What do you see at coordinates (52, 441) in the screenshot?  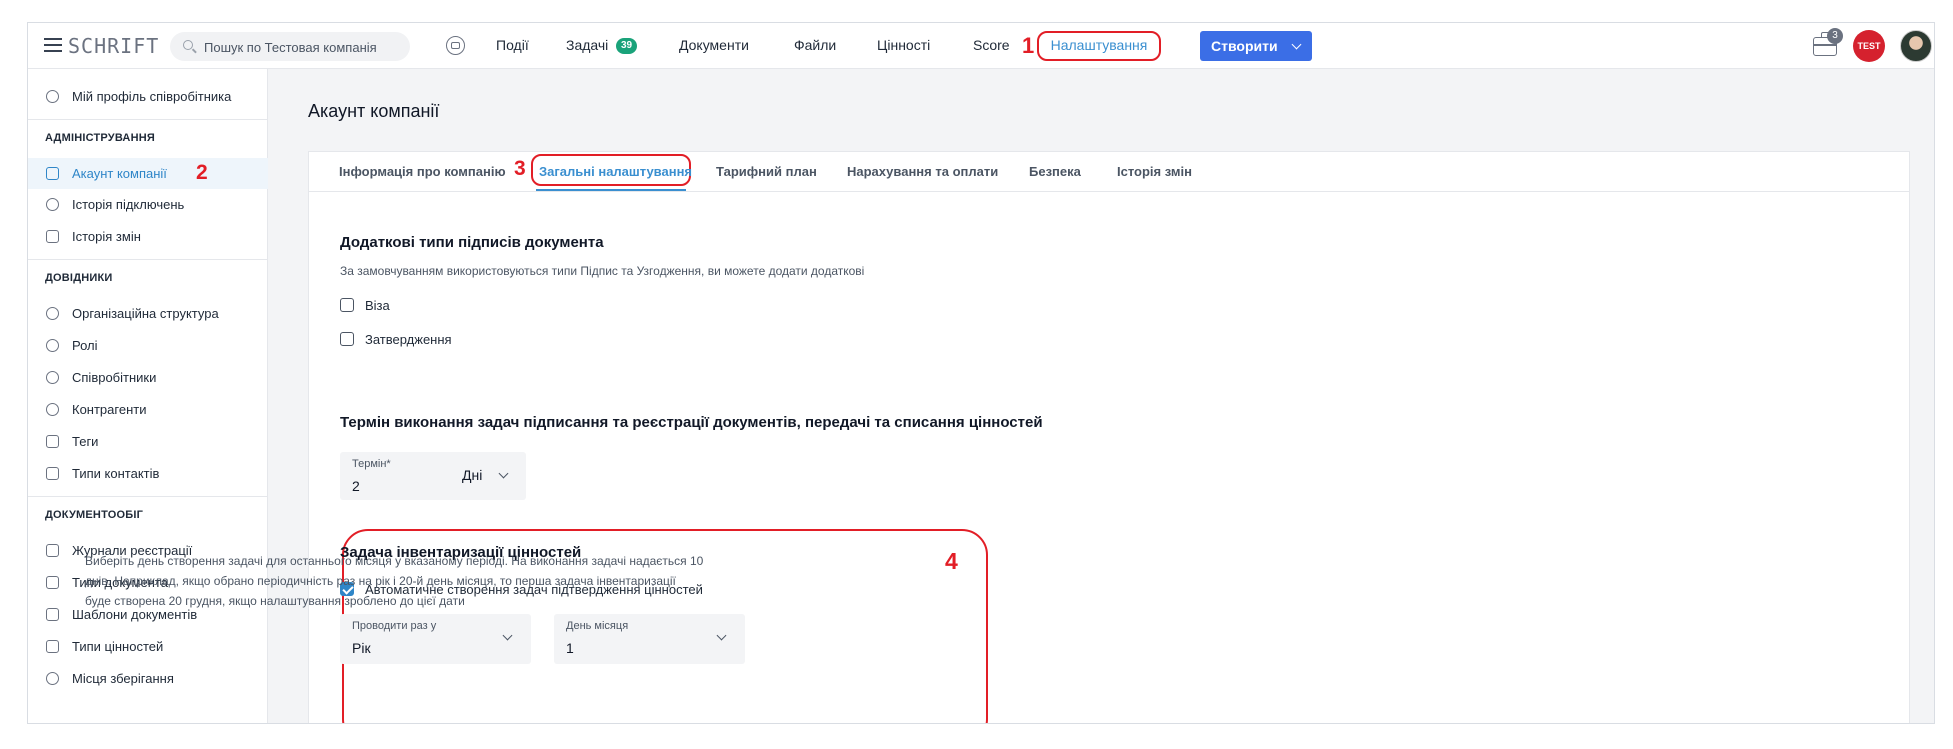 I see `tag-icon` at bounding box center [52, 441].